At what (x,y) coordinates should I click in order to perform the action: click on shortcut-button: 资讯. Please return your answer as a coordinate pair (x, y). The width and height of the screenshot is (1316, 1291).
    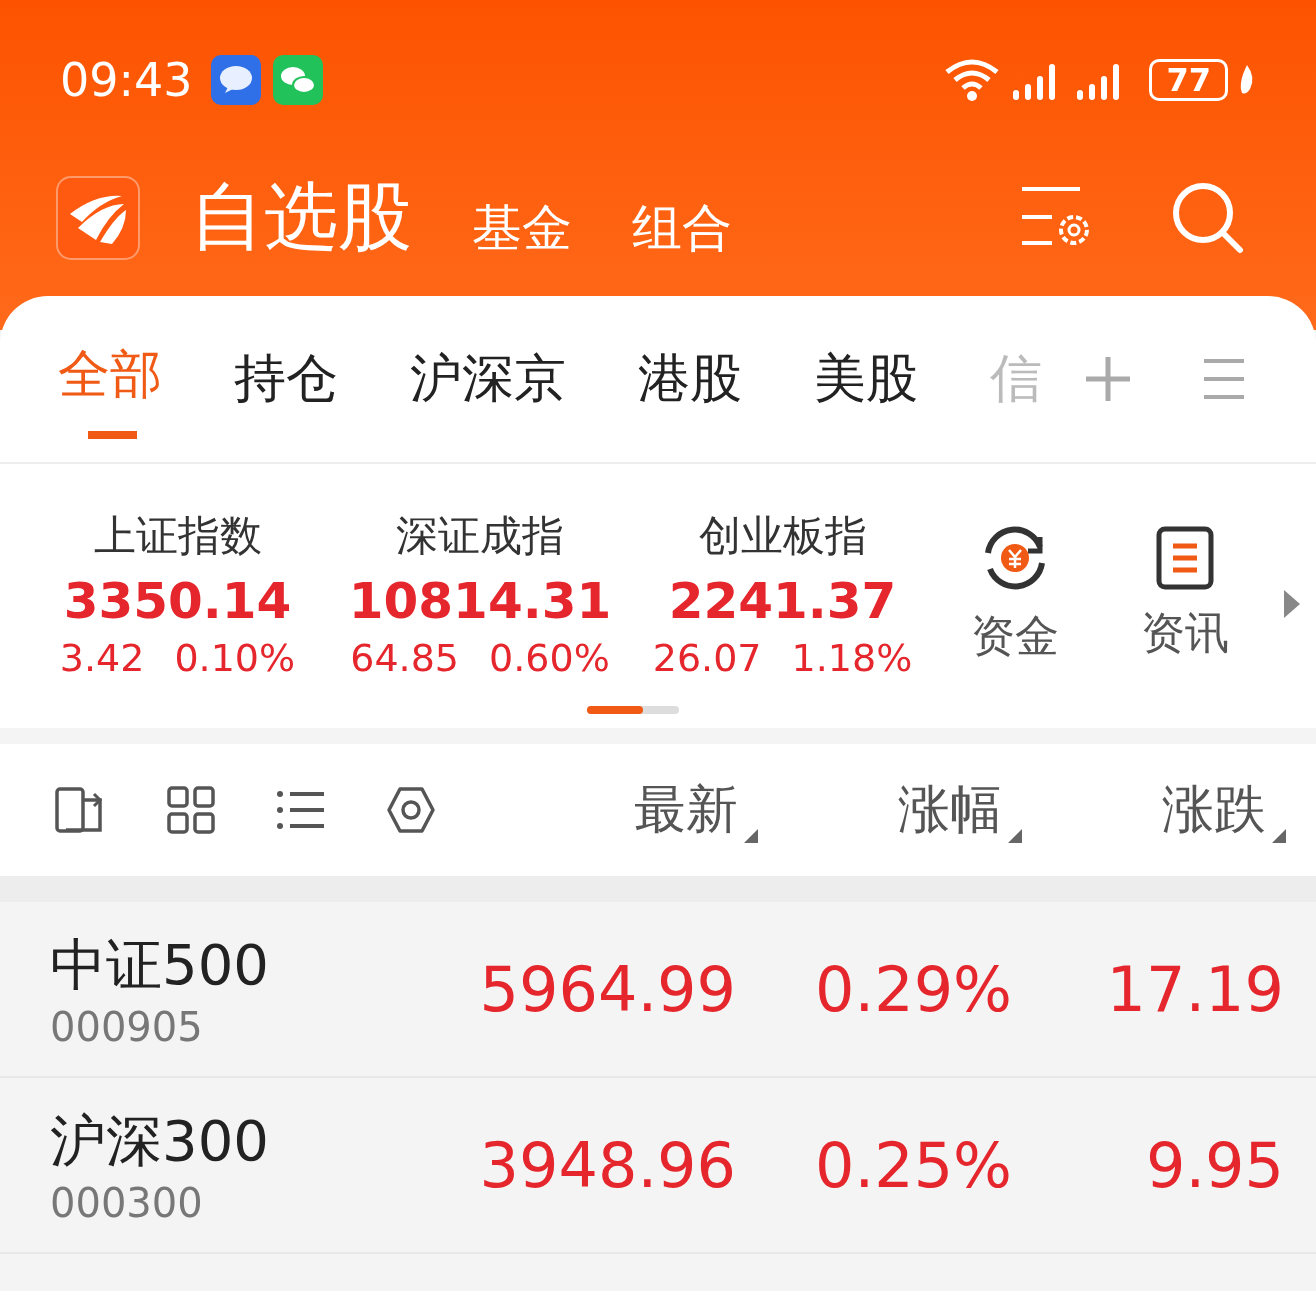
    Looking at the image, I should click on (1185, 633).